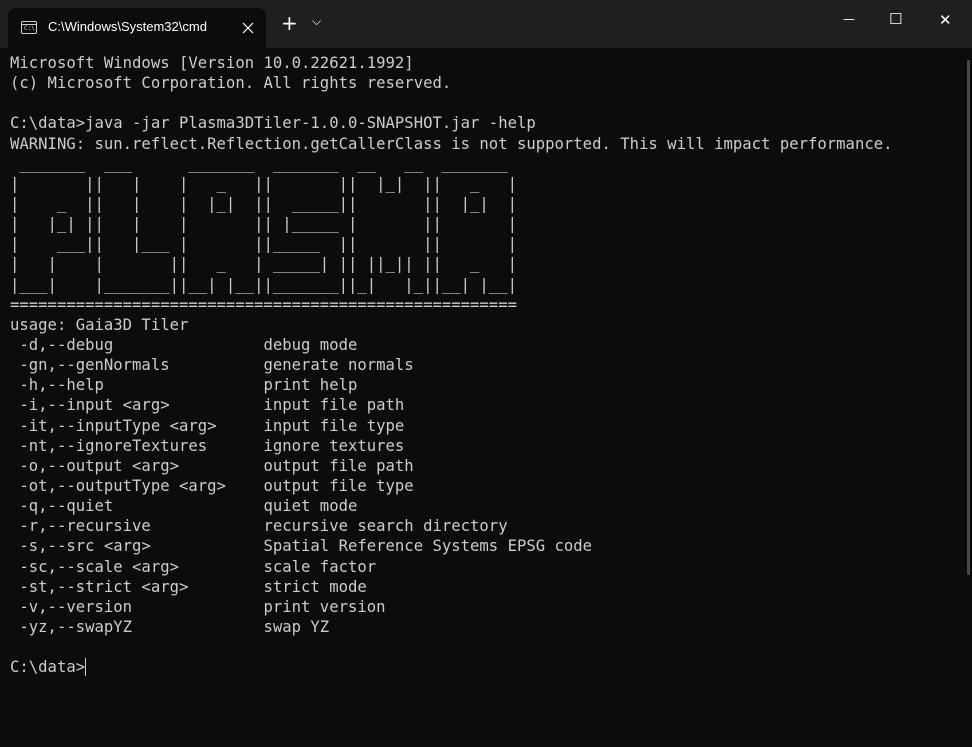 The height and width of the screenshot is (747, 972). What do you see at coordinates (263, 203) in the screenshot?
I see `output-line: | _ || | | |_| || _____|| || |_| |` at bounding box center [263, 203].